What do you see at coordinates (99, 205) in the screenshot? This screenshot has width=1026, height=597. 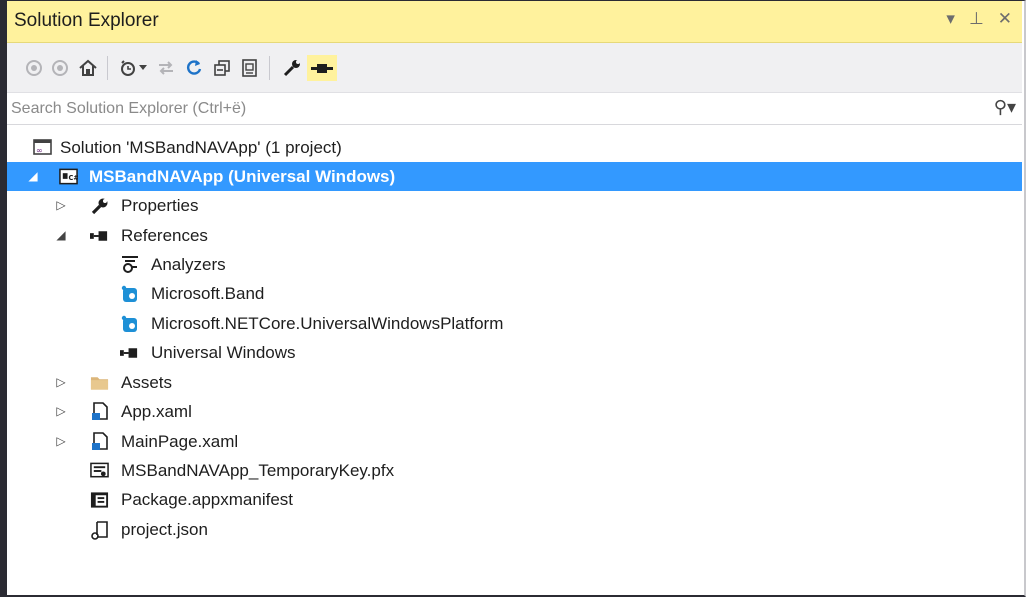 I see `wrench-icon` at bounding box center [99, 205].